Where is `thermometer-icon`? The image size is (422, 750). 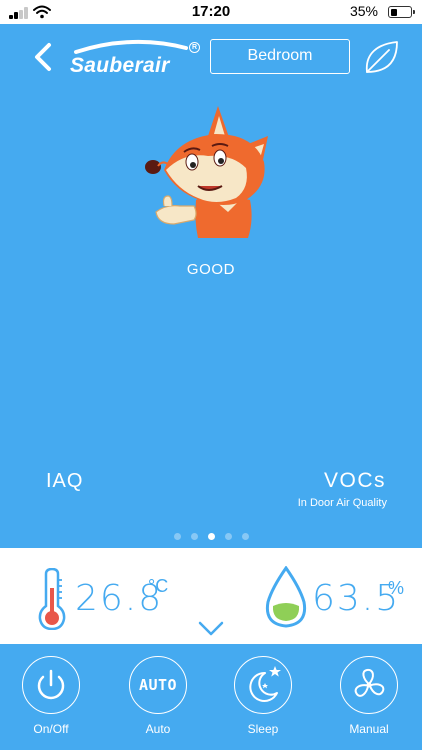
thermometer-icon is located at coordinates (52, 599).